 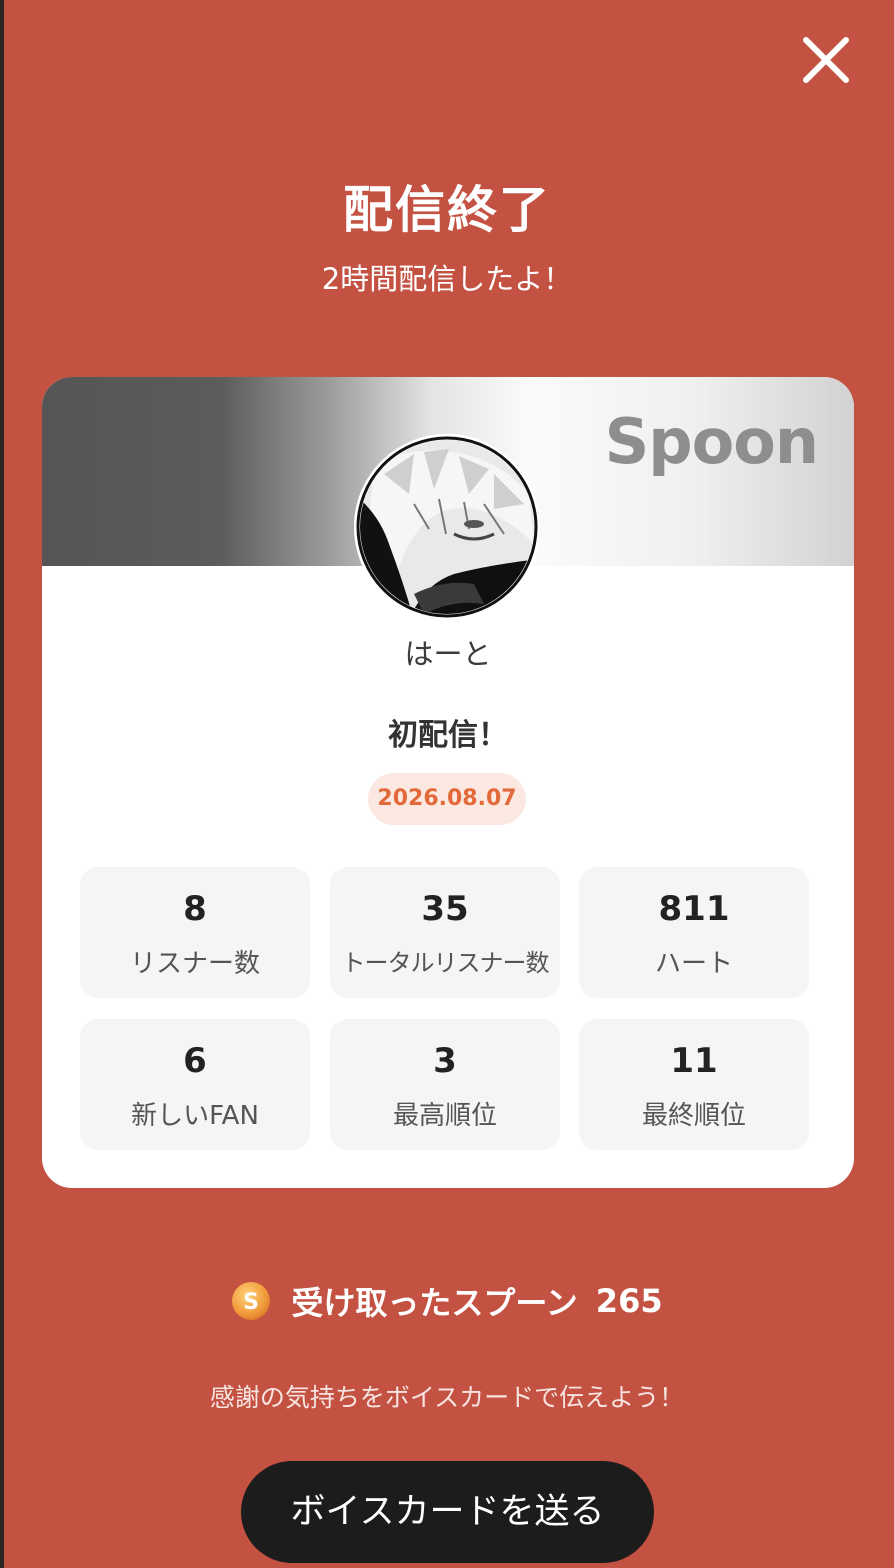 What do you see at coordinates (448, 654) in the screenshot?
I see `username: はーと` at bounding box center [448, 654].